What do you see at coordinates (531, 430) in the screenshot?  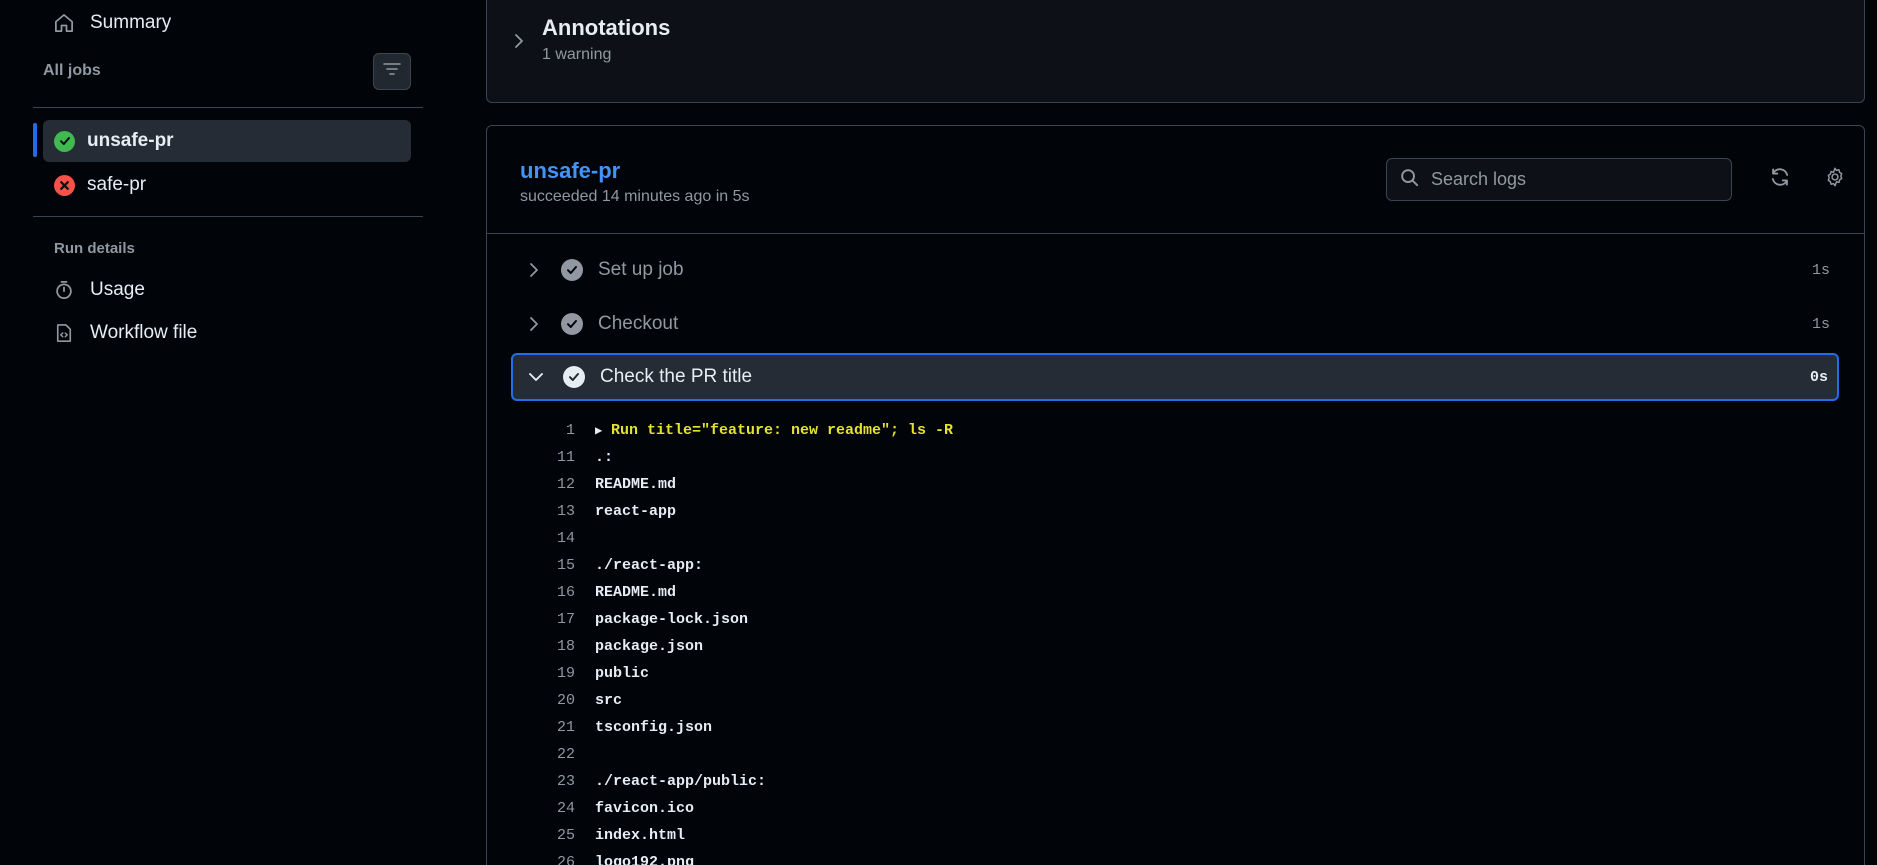 I see `line-number: 1` at bounding box center [531, 430].